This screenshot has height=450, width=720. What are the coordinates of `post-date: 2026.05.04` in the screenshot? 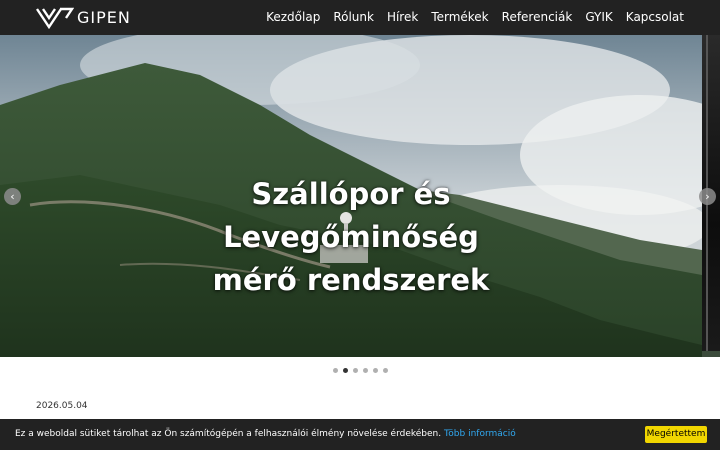 It's located at (62, 406).